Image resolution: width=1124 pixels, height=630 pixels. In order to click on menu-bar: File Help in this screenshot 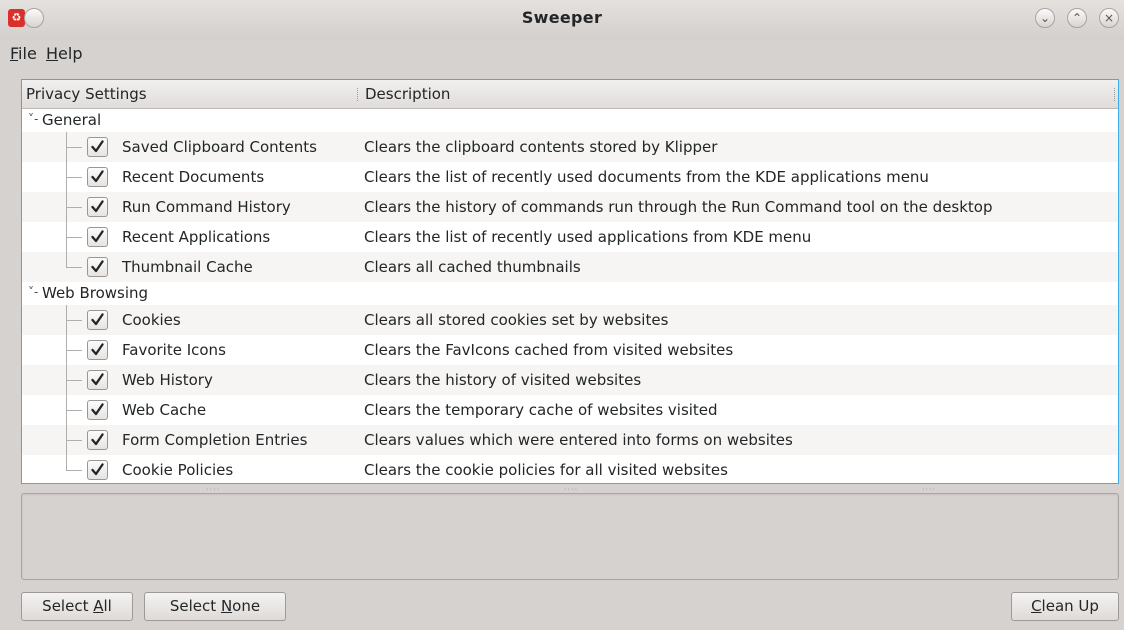, I will do `click(562, 55)`.